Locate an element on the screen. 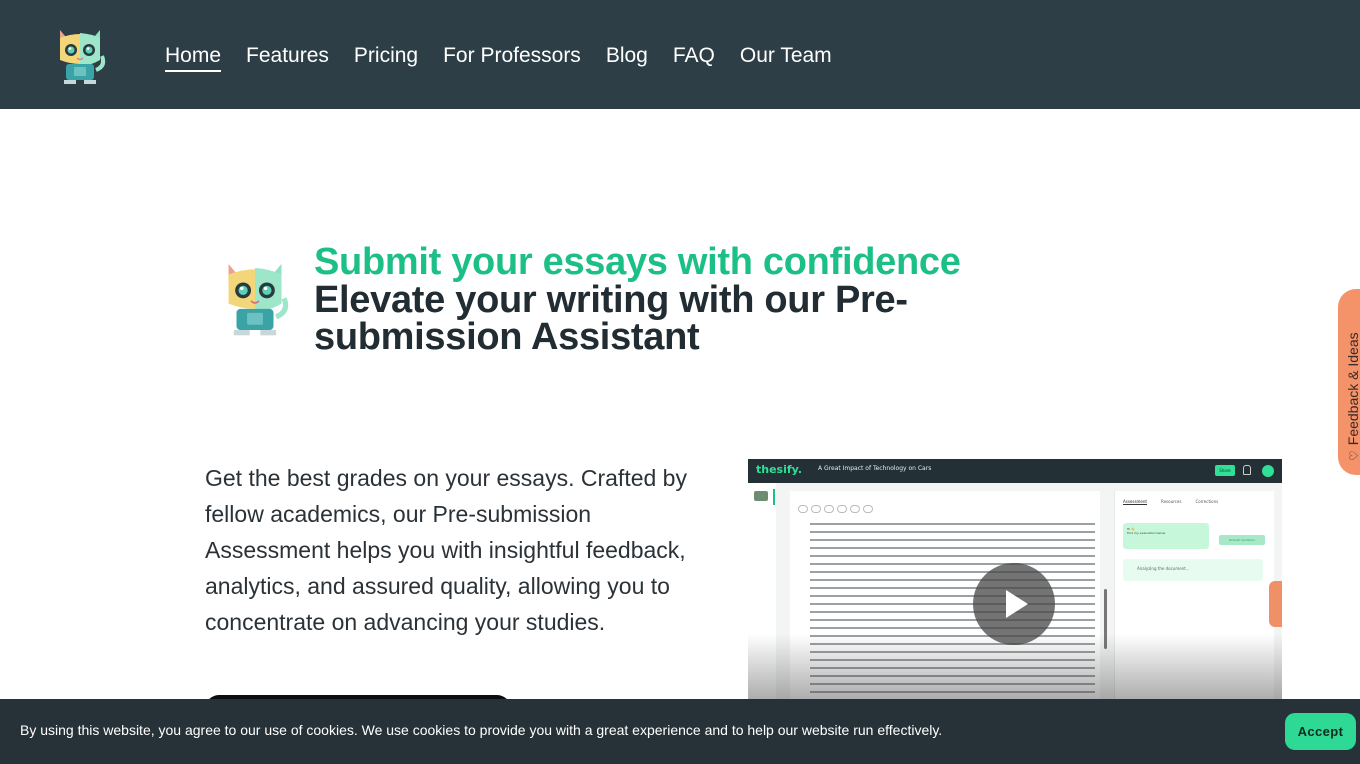 The height and width of the screenshot is (764, 1360). feedback-ideas-label: ♡ Feedback & Ideas is located at coordinates (1352, 396).